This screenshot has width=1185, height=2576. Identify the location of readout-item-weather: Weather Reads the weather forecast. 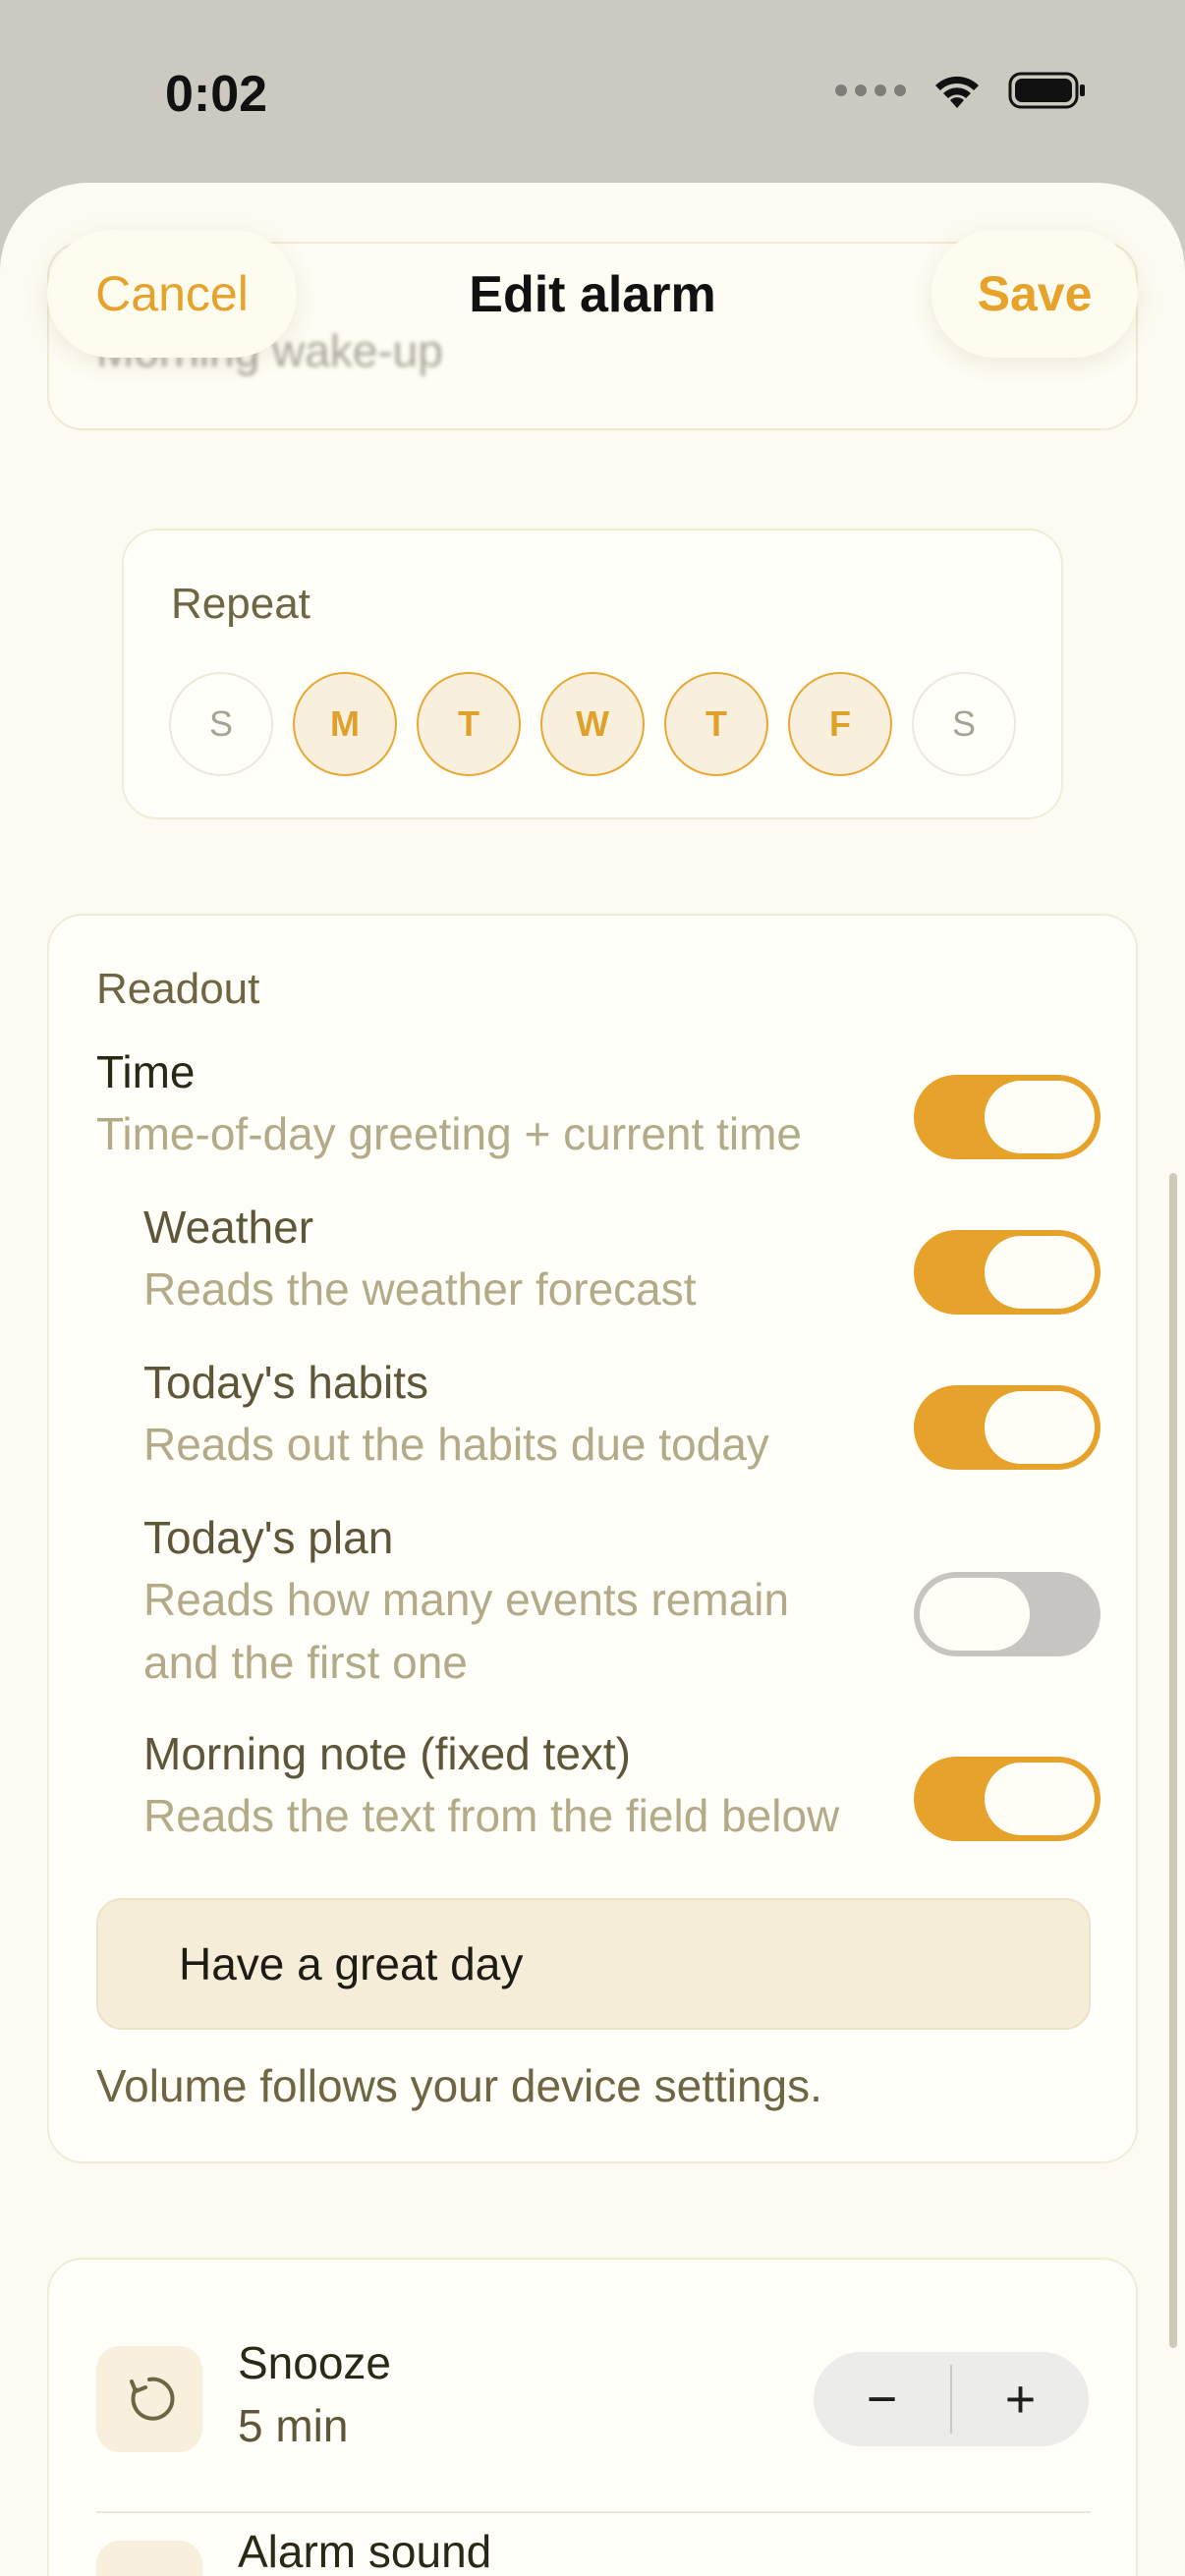
(594, 1258).